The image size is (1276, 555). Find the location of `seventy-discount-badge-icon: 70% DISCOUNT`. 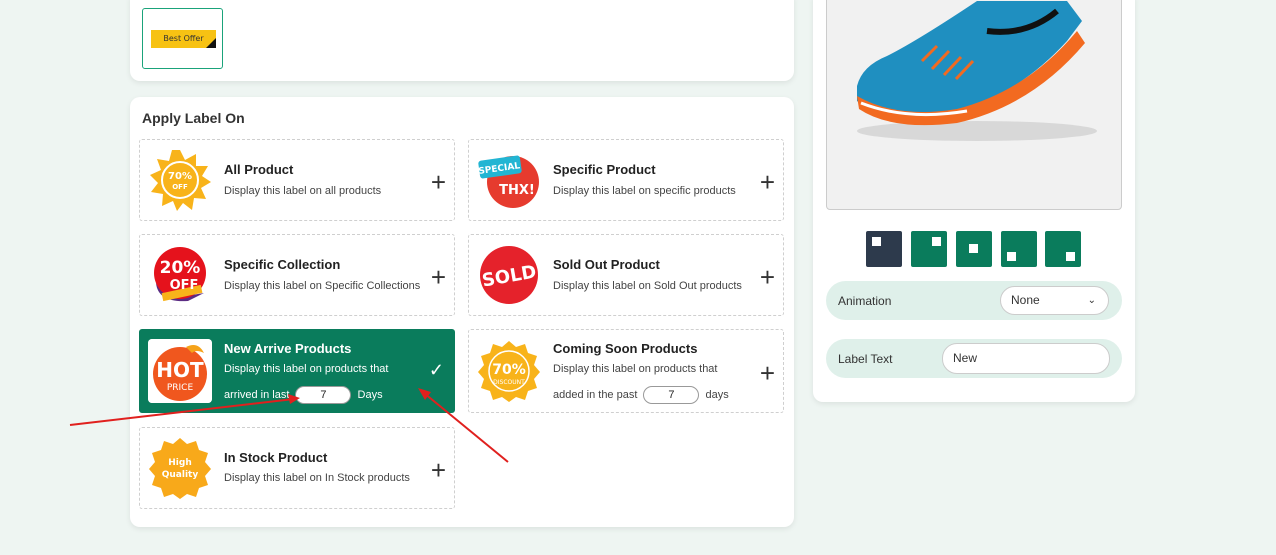

seventy-discount-badge-icon: 70% DISCOUNT is located at coordinates (509, 371).